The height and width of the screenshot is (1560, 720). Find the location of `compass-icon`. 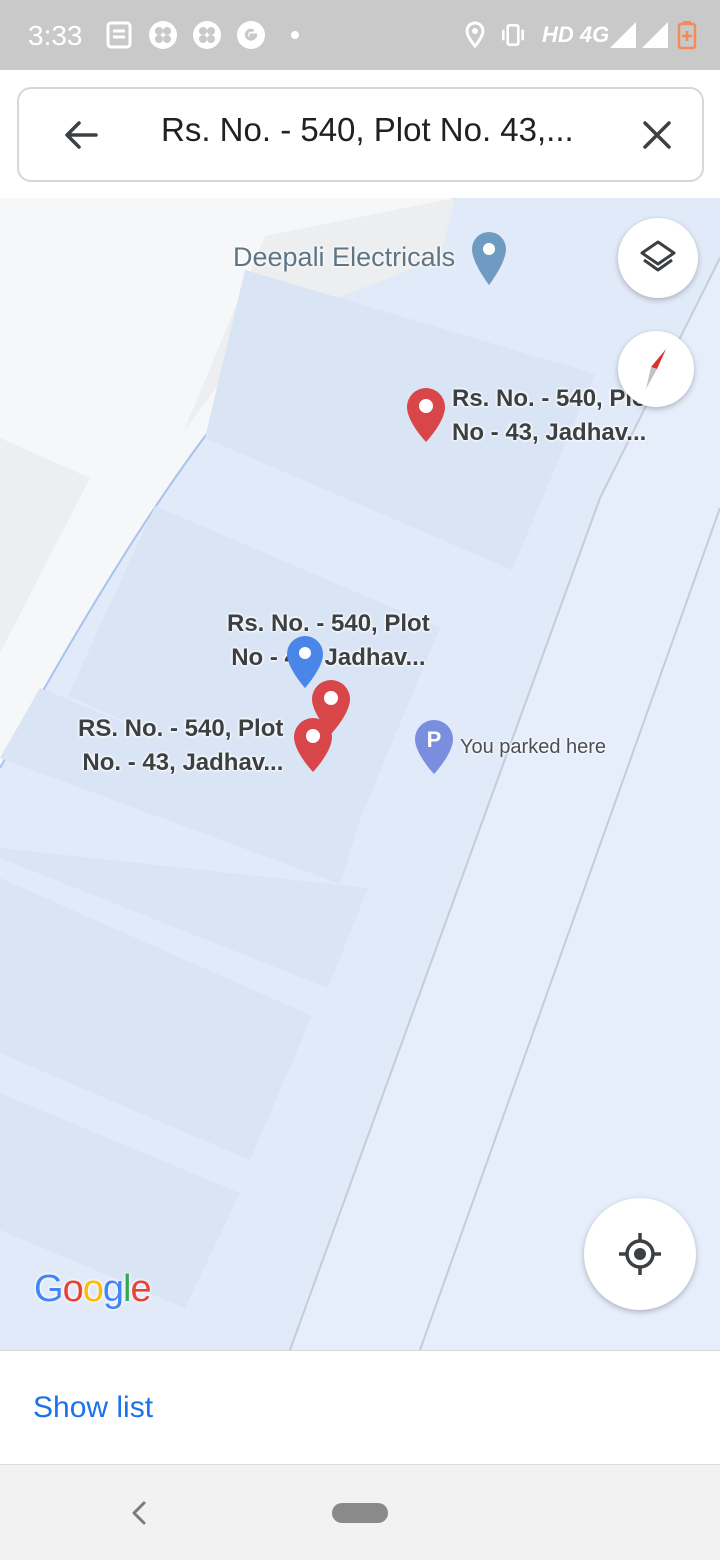

compass-icon is located at coordinates (656, 369).